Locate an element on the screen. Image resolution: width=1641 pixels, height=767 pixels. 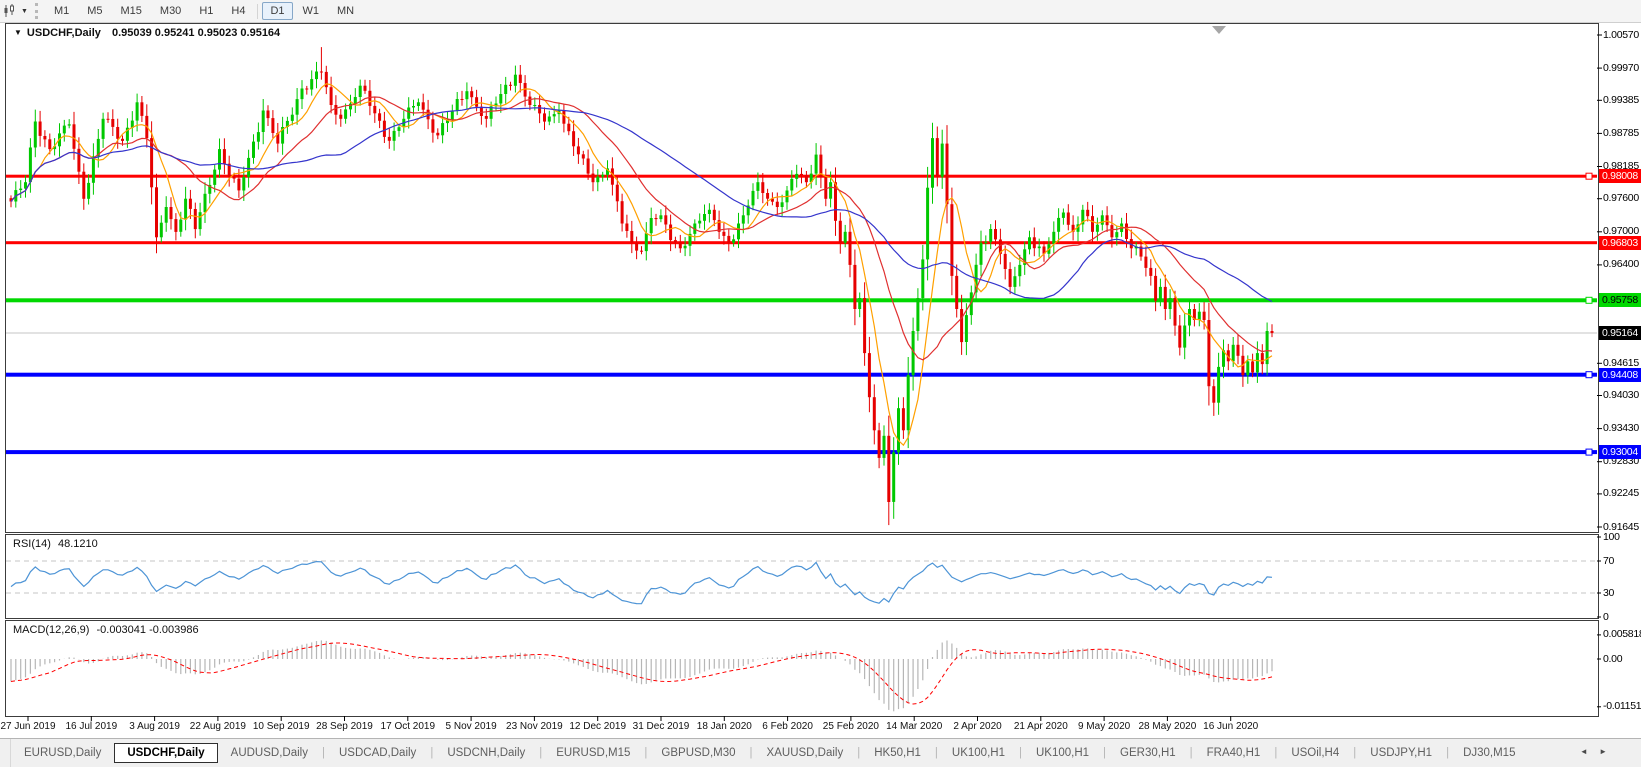
date-axis-label: 27 Jun 2019 is located at coordinates (27, 726).